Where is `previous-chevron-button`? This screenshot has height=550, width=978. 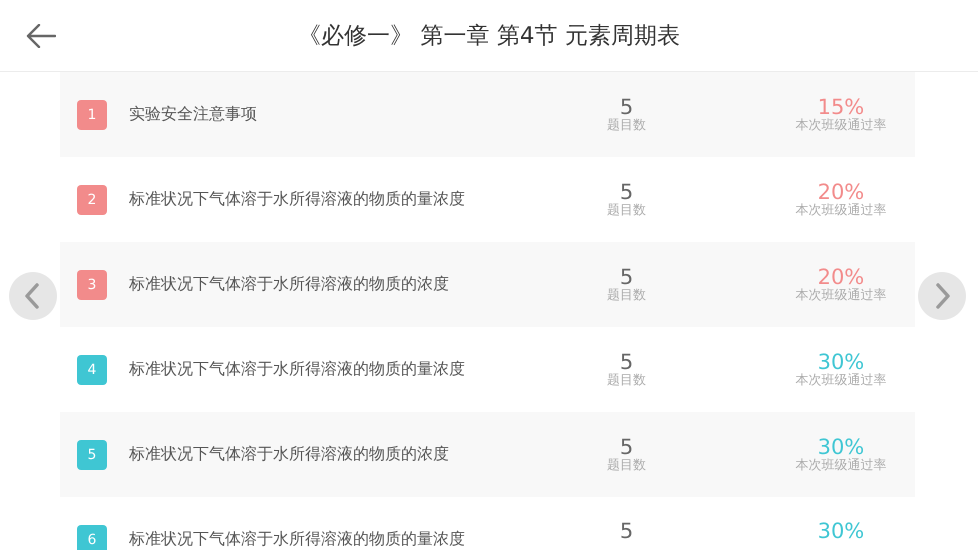 previous-chevron-button is located at coordinates (33, 296).